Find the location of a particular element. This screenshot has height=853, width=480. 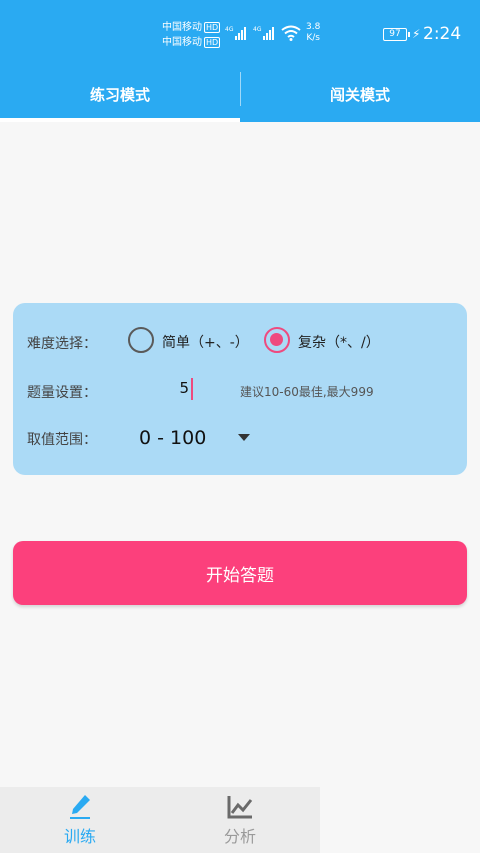

count-label: 题量设置： is located at coordinates (62, 393).